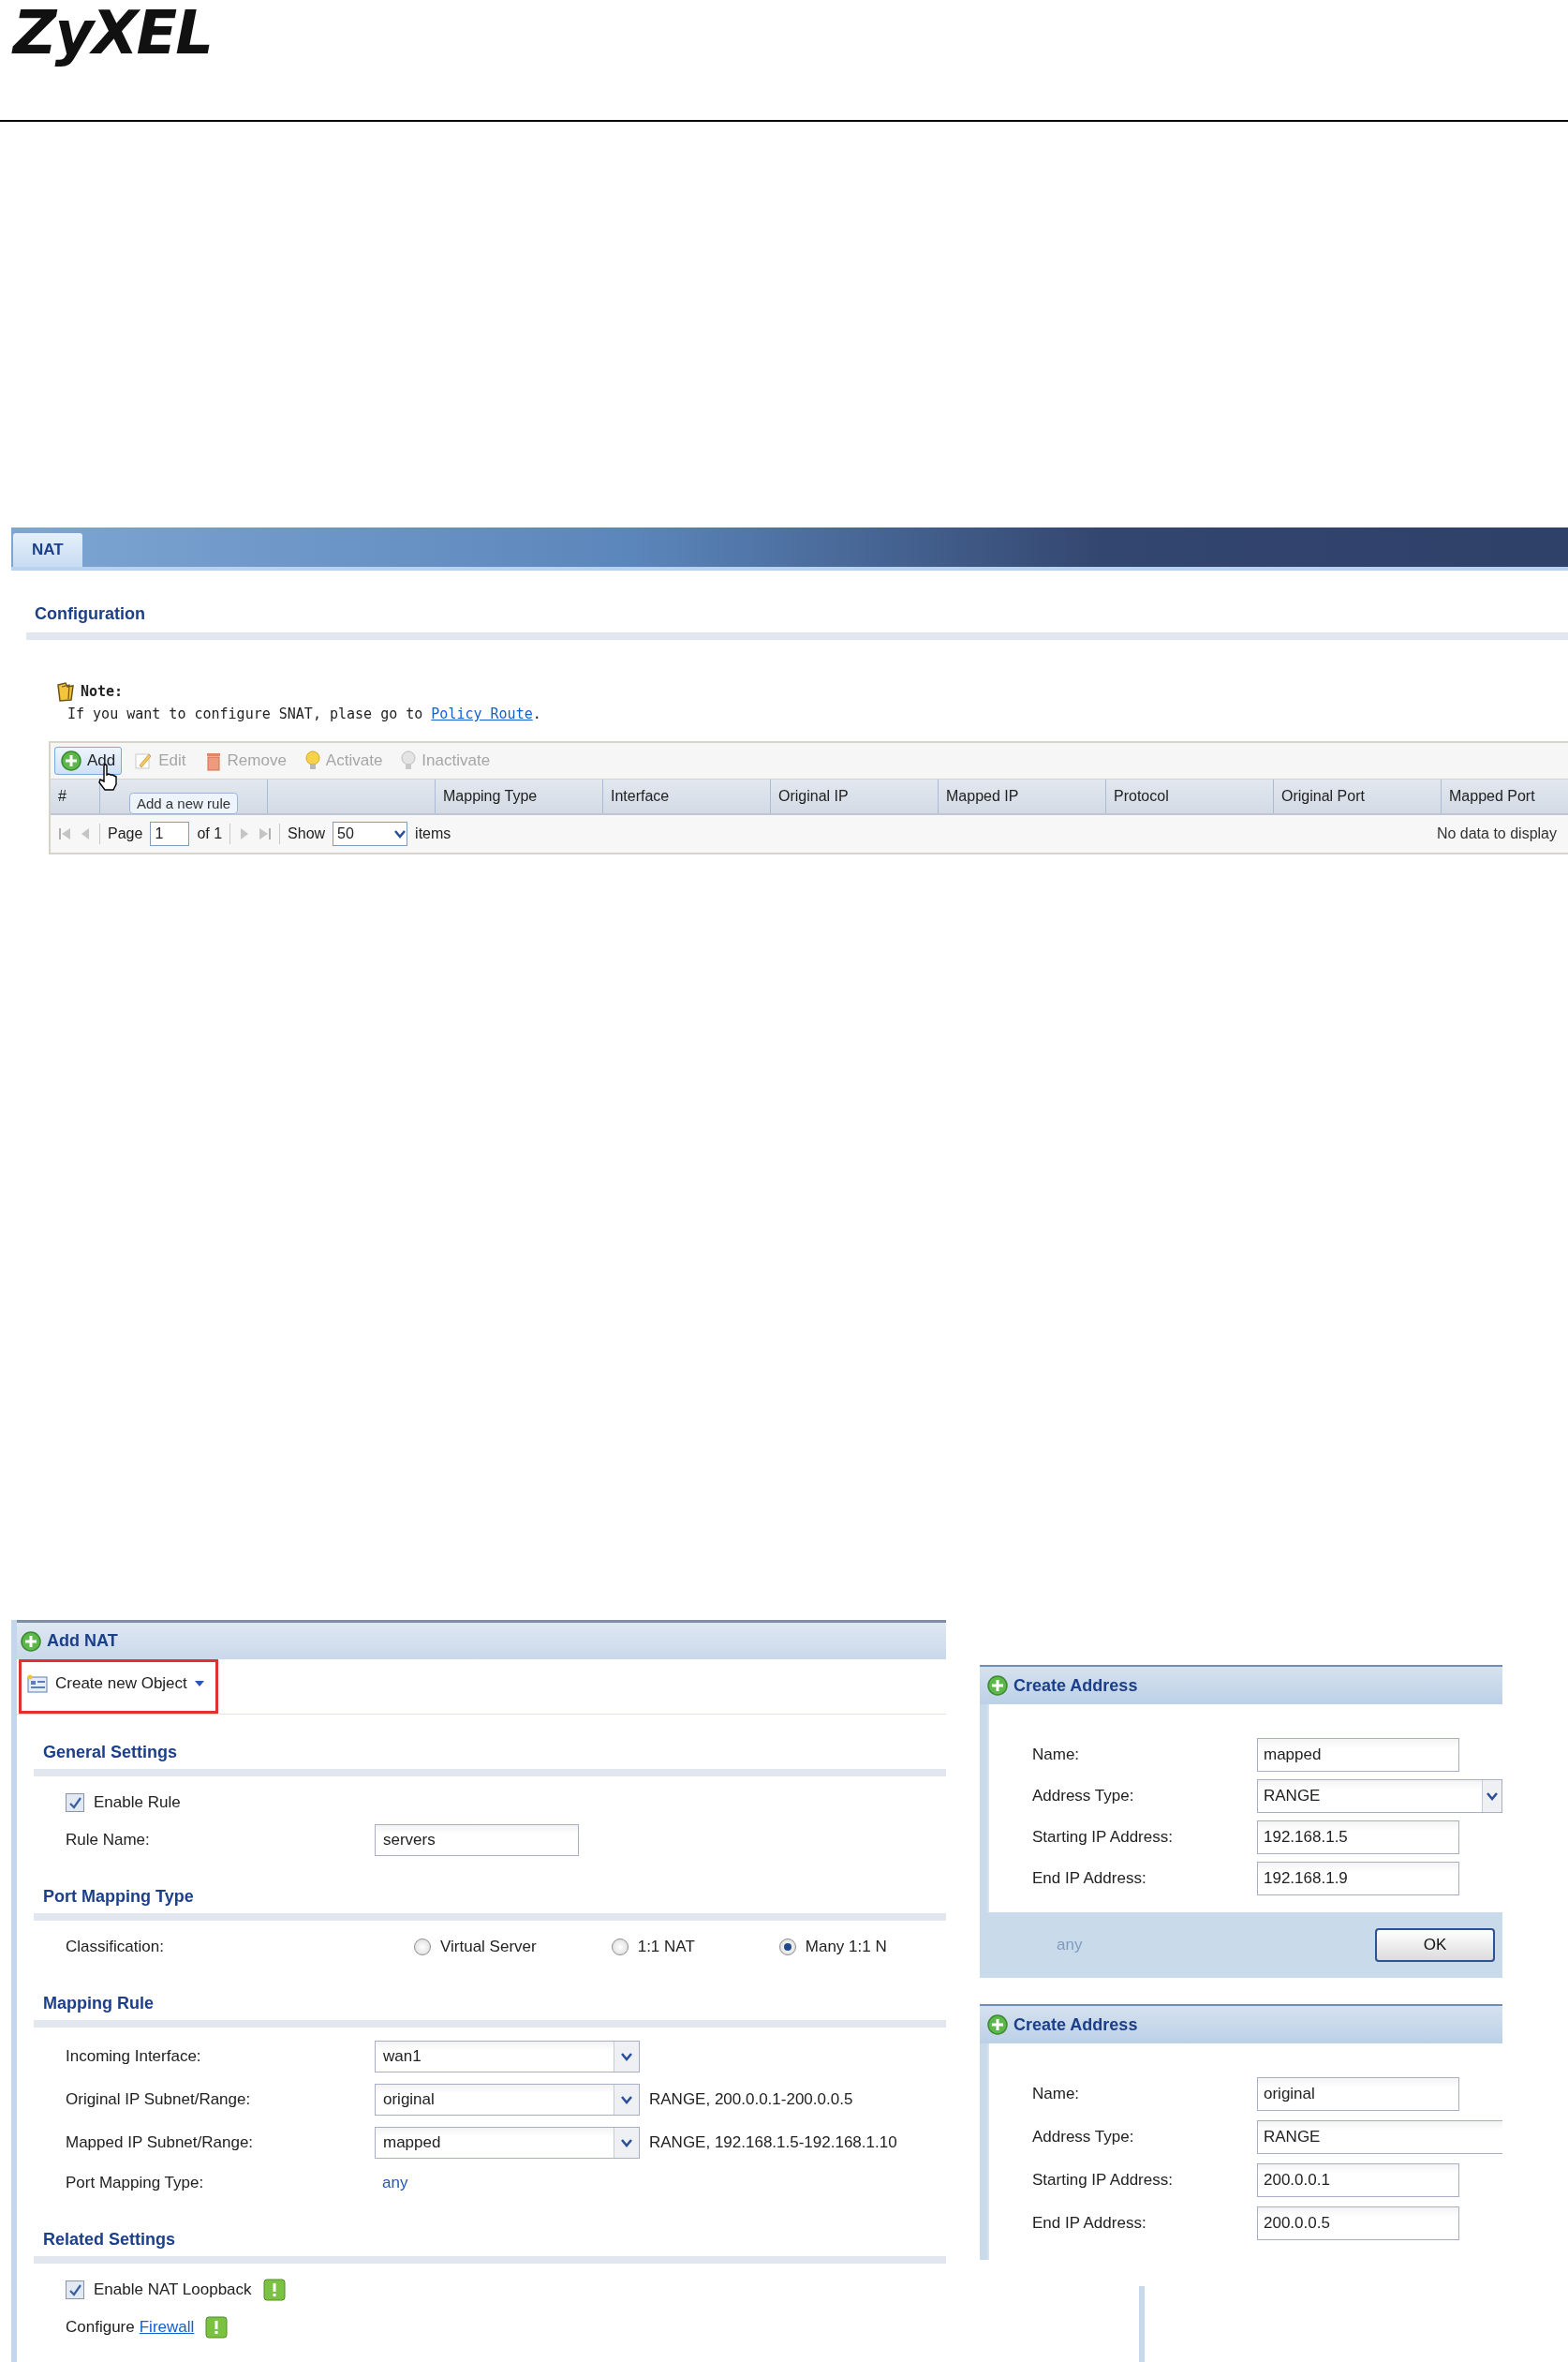 Image resolution: width=1568 pixels, height=2362 pixels. I want to click on dropdown: wan1, so click(507, 2057).